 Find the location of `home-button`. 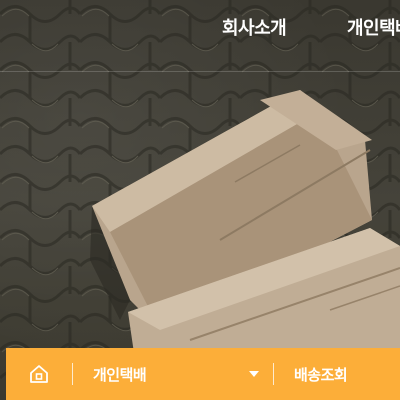

home-button is located at coordinates (39, 374).